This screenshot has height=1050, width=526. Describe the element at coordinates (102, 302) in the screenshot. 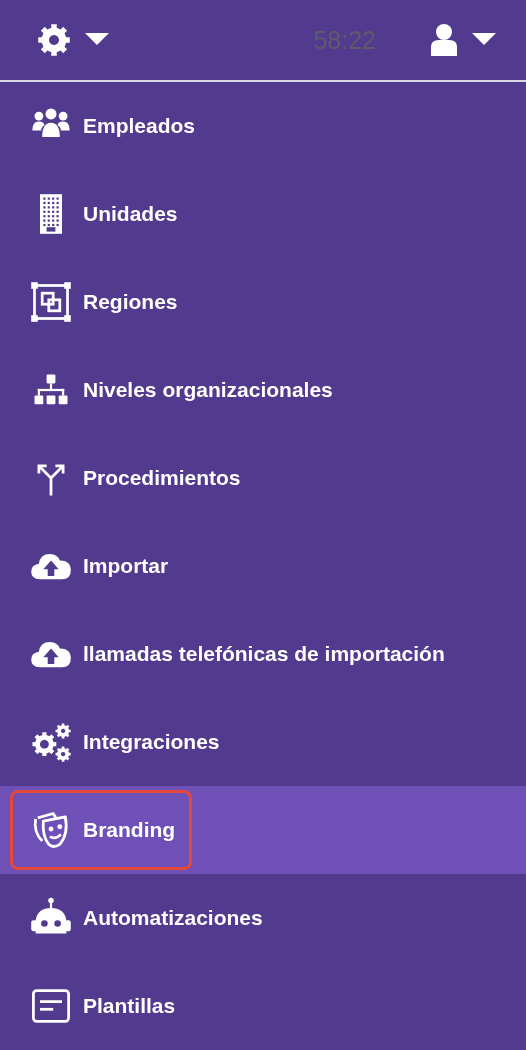

I see `menu-item: Regiones` at that location.